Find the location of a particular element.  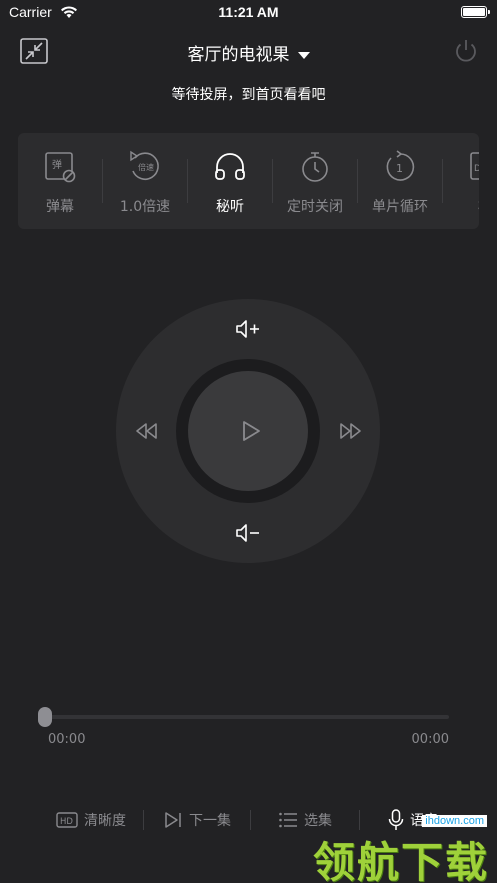

repeat-one-icon: 1 is located at coordinates (400, 165).